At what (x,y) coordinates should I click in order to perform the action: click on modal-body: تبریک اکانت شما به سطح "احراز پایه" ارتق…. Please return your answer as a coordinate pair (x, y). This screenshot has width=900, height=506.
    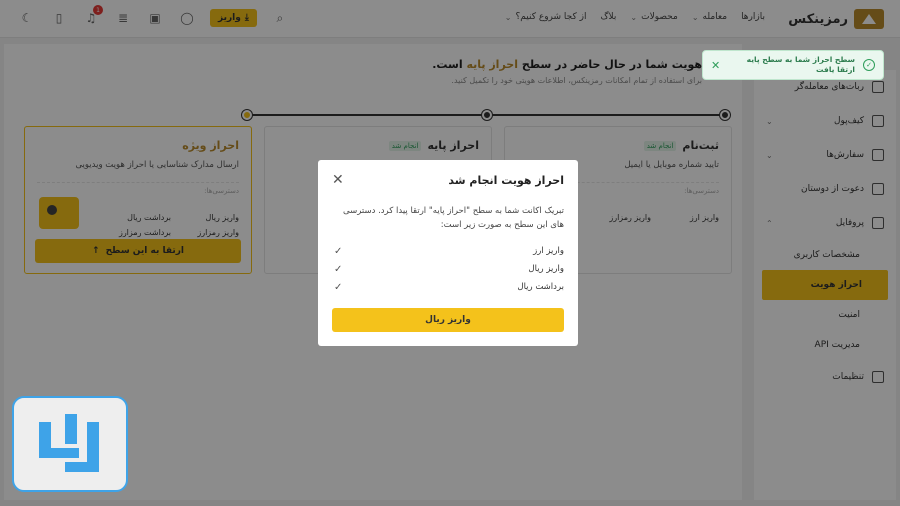
    Looking at the image, I should click on (453, 218).